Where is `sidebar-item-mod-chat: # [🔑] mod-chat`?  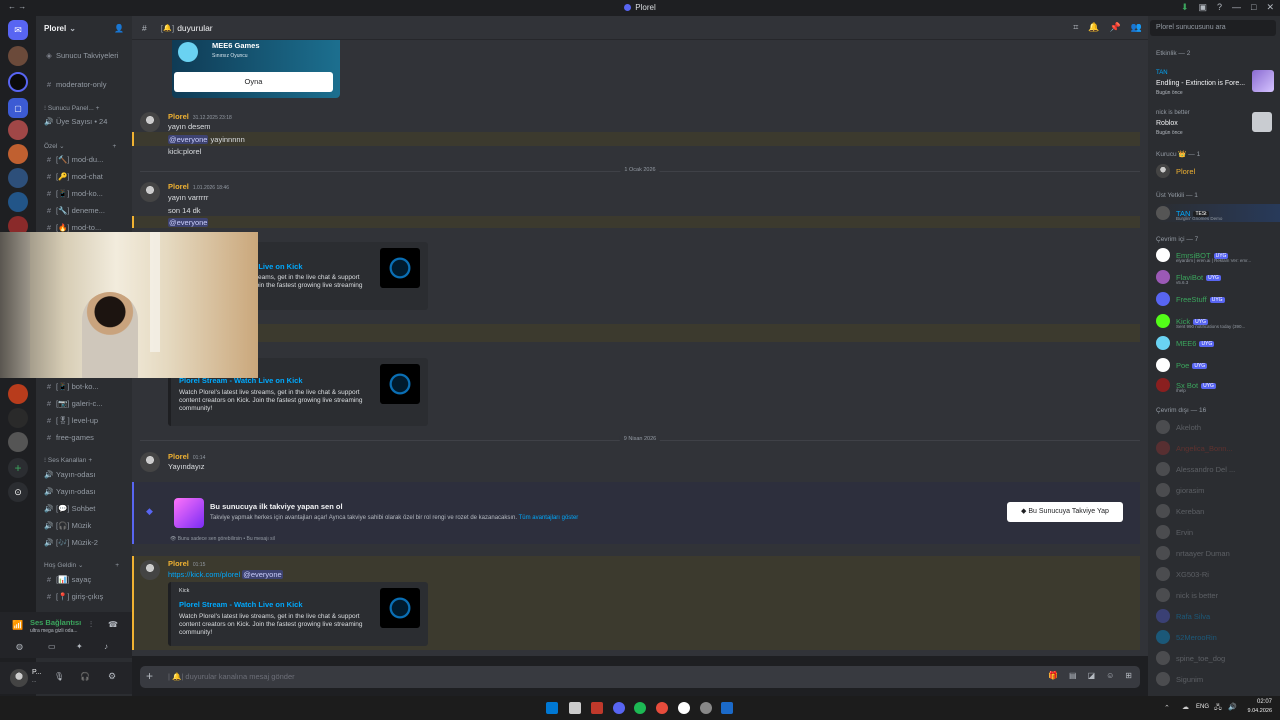 sidebar-item-mod-chat: # [🔑] mod-chat is located at coordinates (84, 176).